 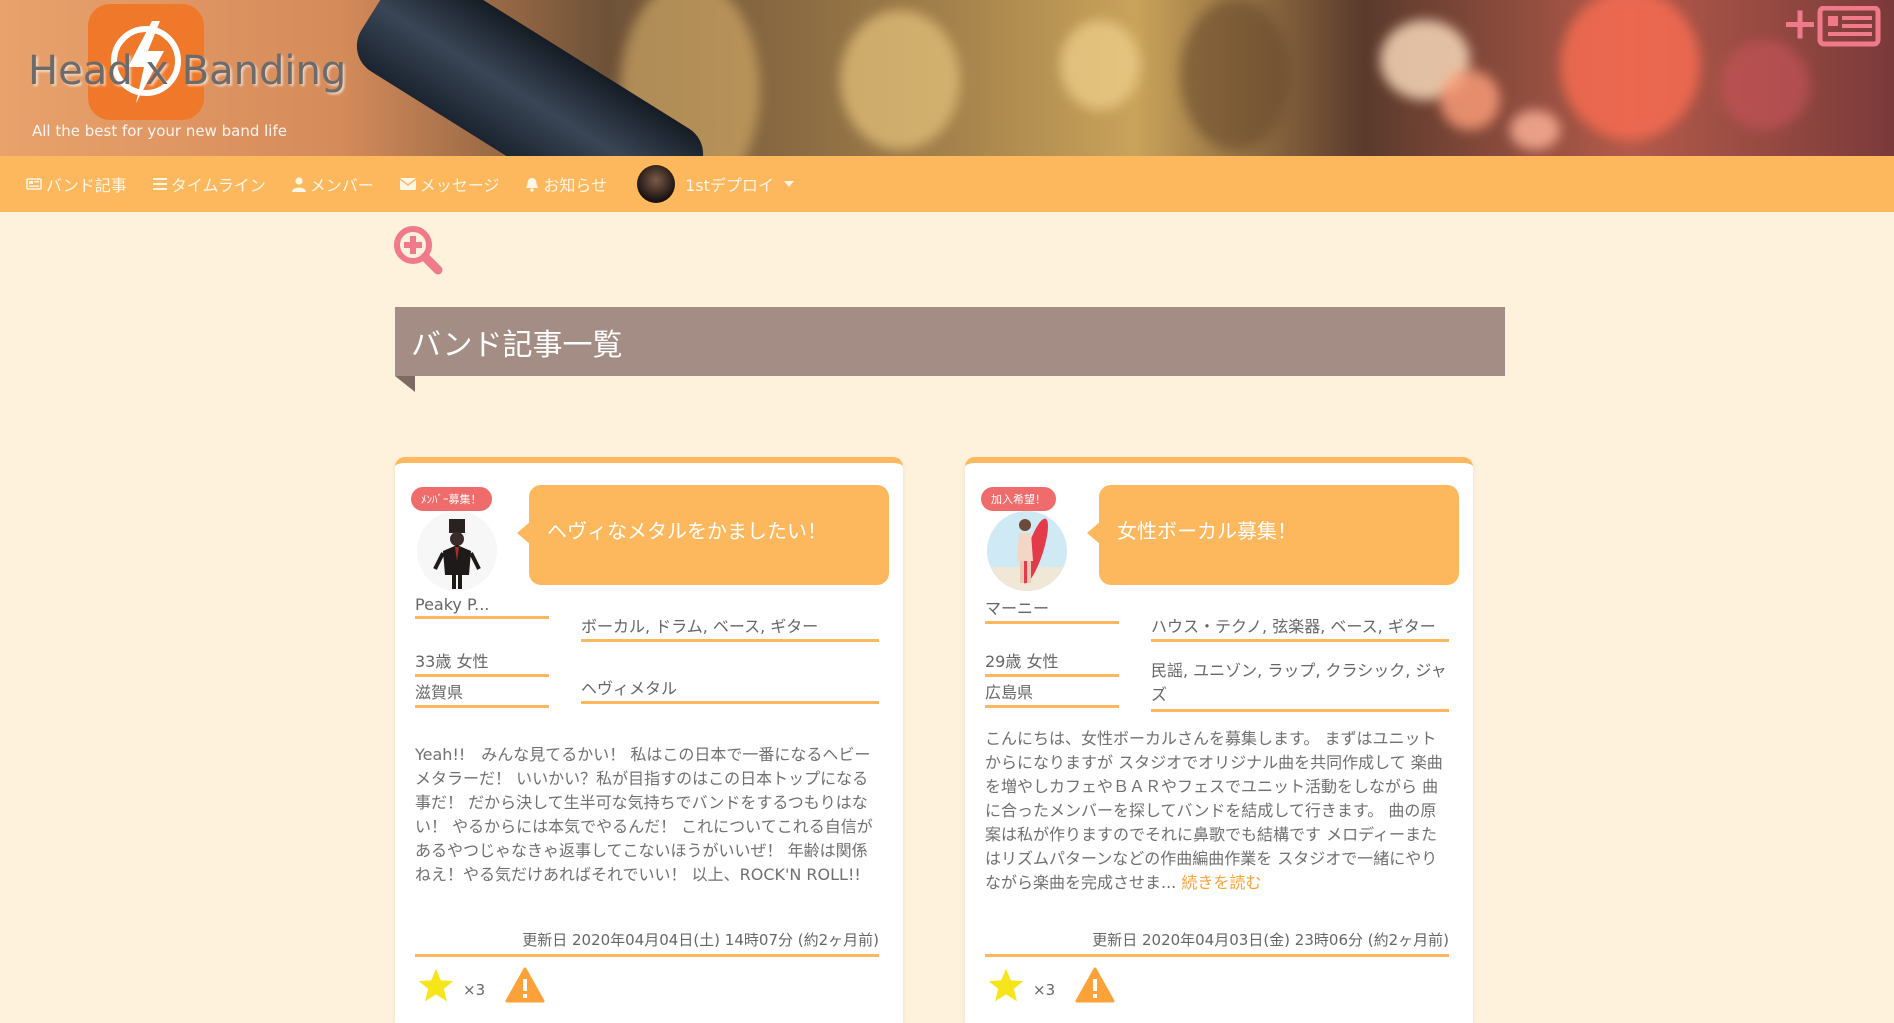 What do you see at coordinates (730, 627) in the screenshot?
I see `parts: ボーカル, ドラム, ベース, ギター` at bounding box center [730, 627].